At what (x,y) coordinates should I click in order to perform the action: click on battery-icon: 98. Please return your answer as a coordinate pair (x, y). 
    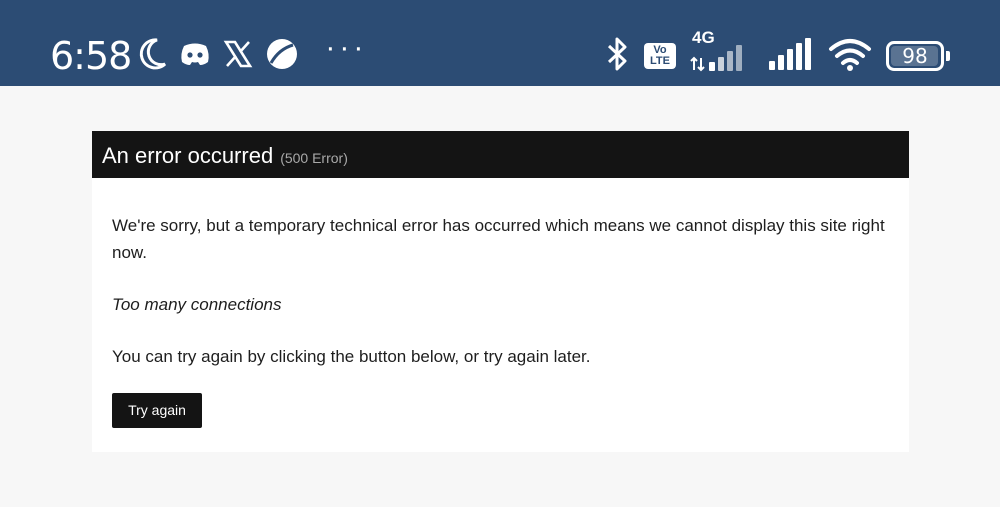
    Looking at the image, I should click on (918, 56).